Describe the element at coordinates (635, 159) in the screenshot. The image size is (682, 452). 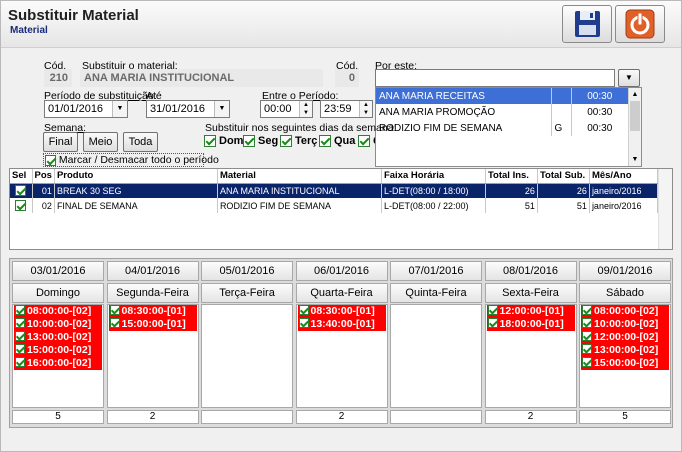
I see `scroll-down-icon: ▼` at that location.